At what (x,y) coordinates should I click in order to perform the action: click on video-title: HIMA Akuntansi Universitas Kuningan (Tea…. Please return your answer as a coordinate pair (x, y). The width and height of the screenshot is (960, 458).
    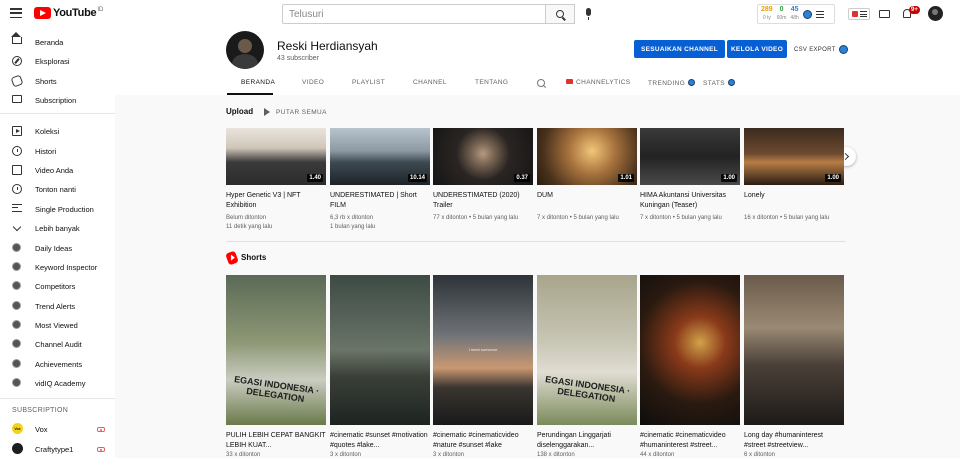
    Looking at the image, I should click on (690, 201).